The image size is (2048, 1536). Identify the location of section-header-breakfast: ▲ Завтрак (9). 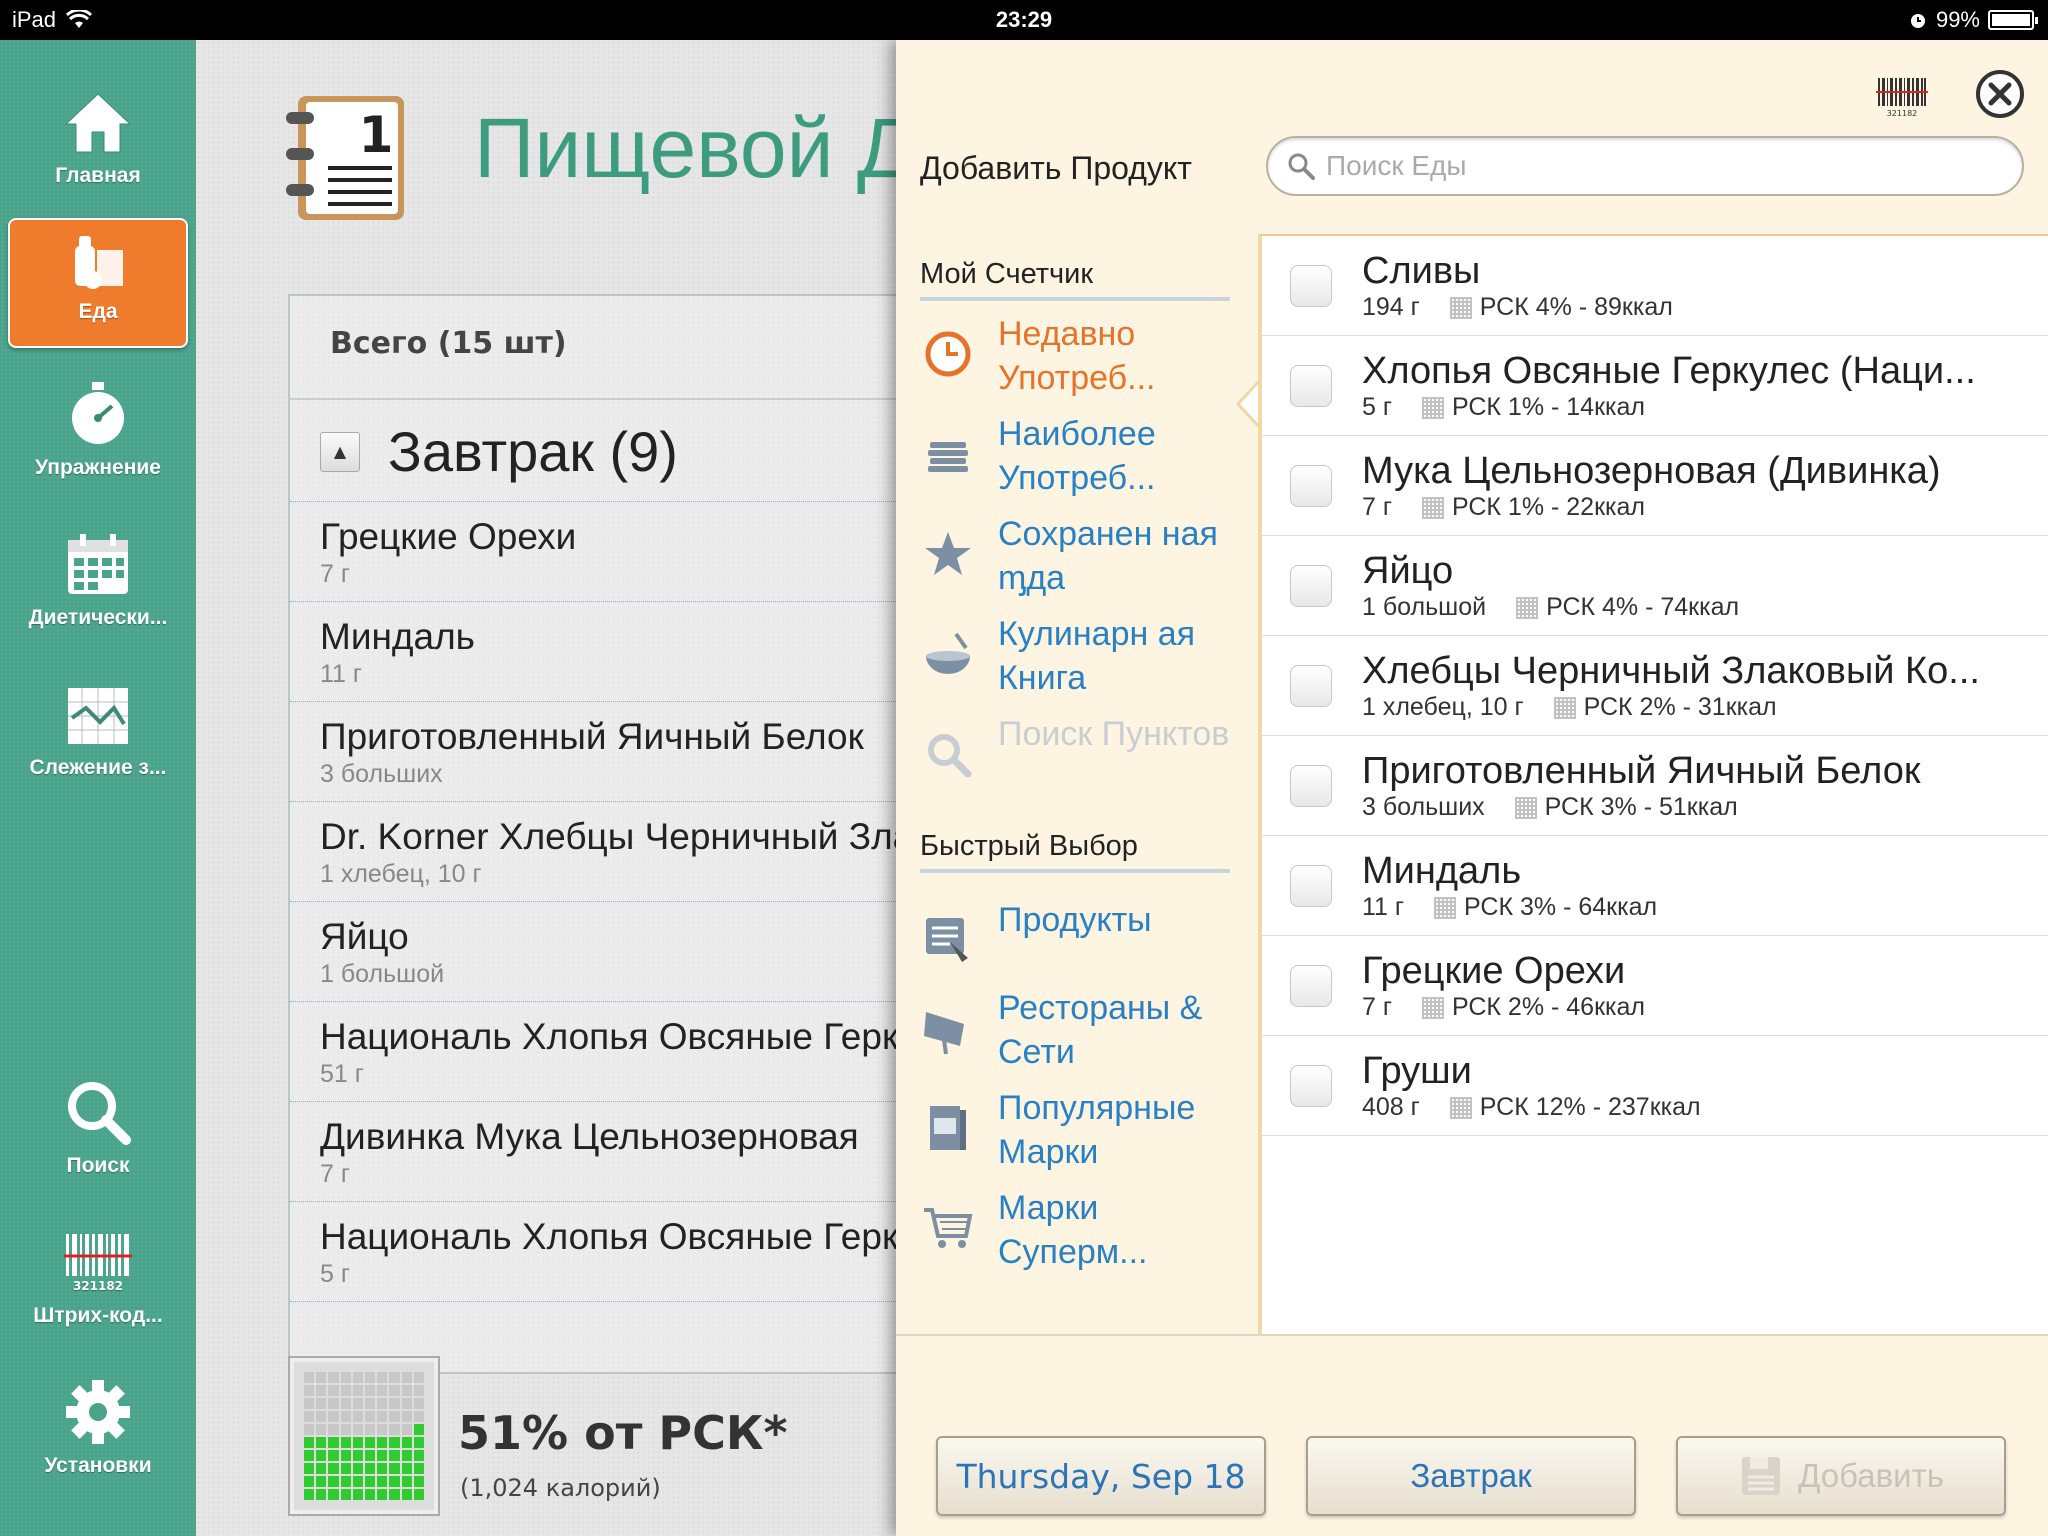
(593, 452).